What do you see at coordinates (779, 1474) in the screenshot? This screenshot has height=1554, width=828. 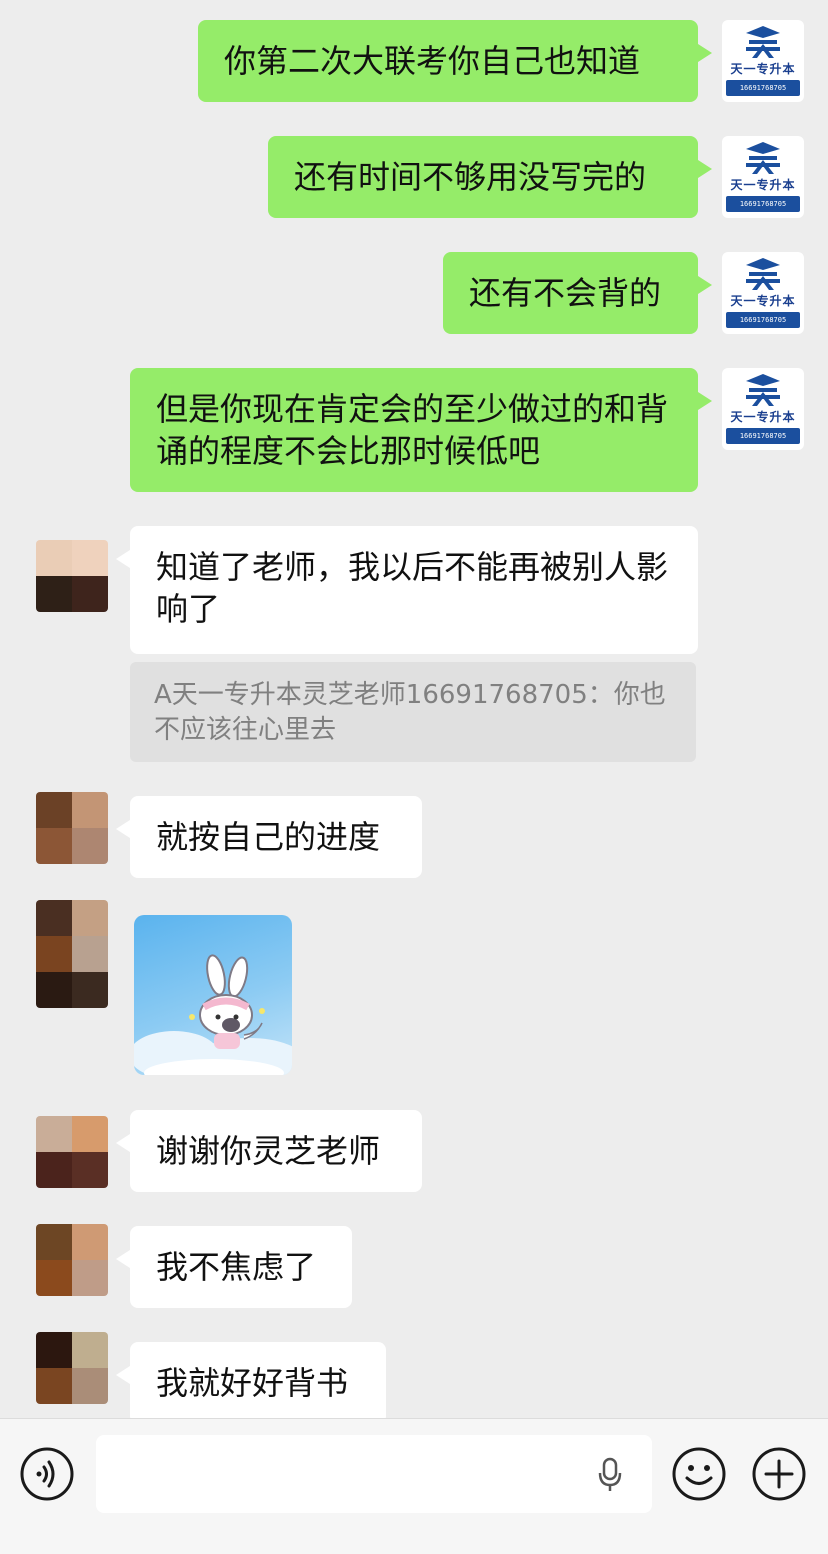 I see `plus-icon` at bounding box center [779, 1474].